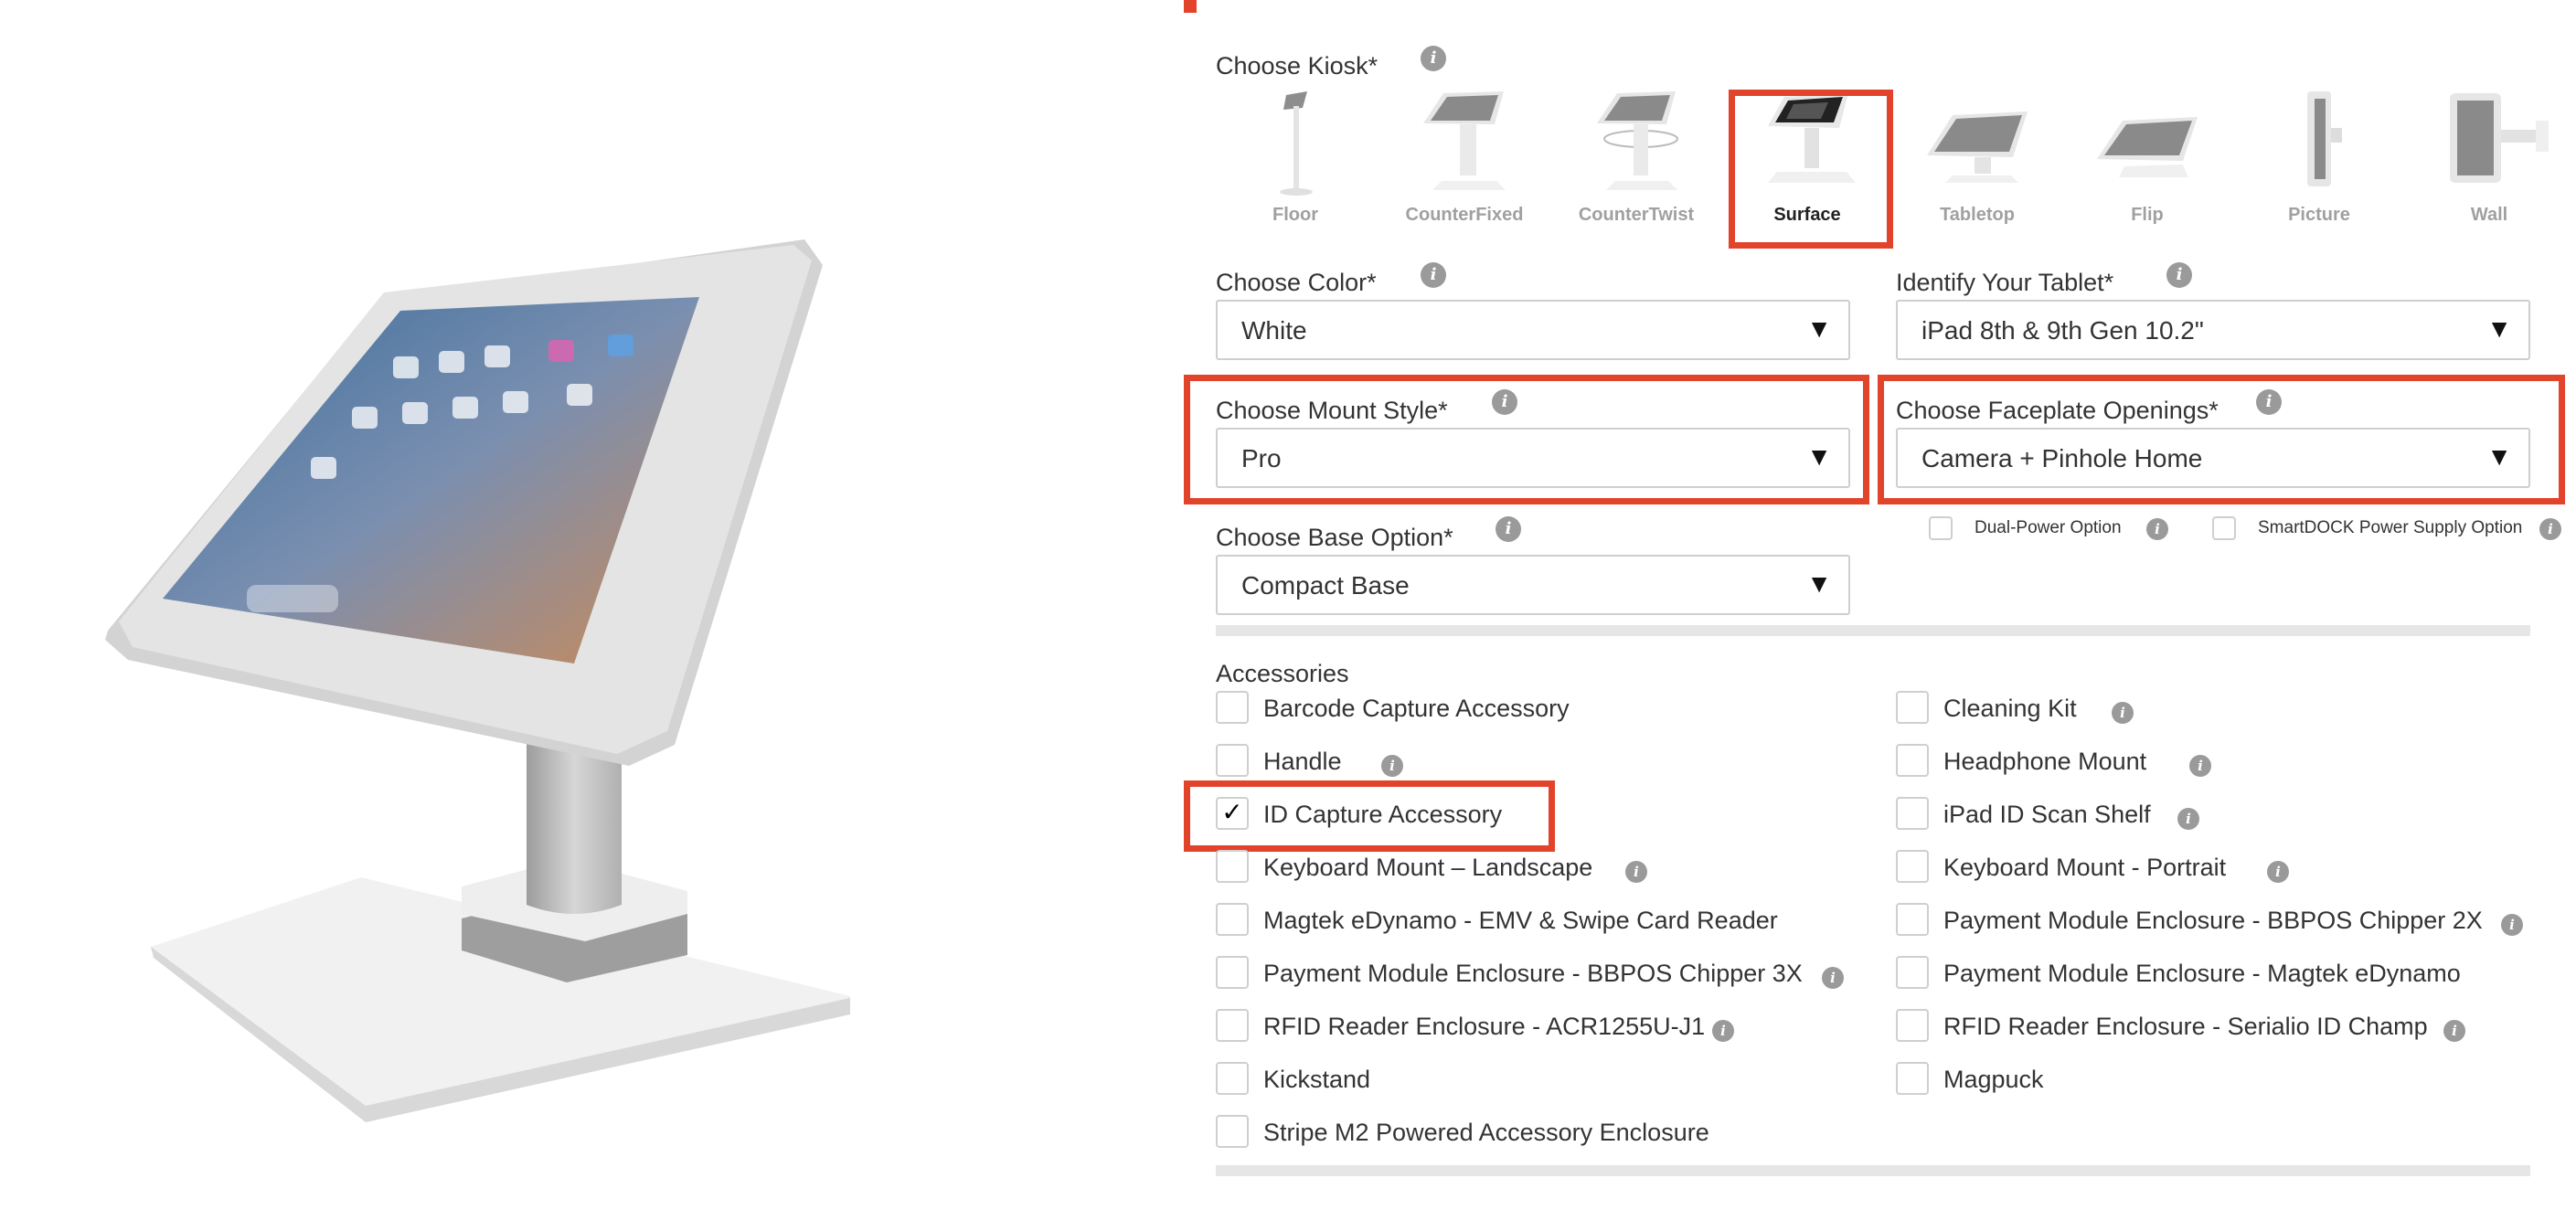 This screenshot has height=1210, width=2576. I want to click on color-select: White ▼, so click(1533, 330).